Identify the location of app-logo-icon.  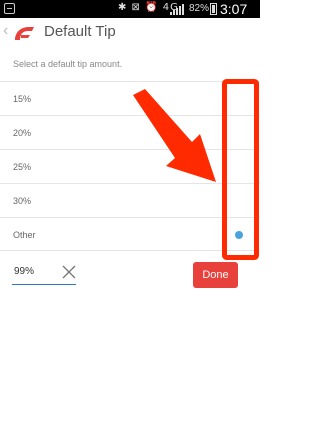
(24, 33).